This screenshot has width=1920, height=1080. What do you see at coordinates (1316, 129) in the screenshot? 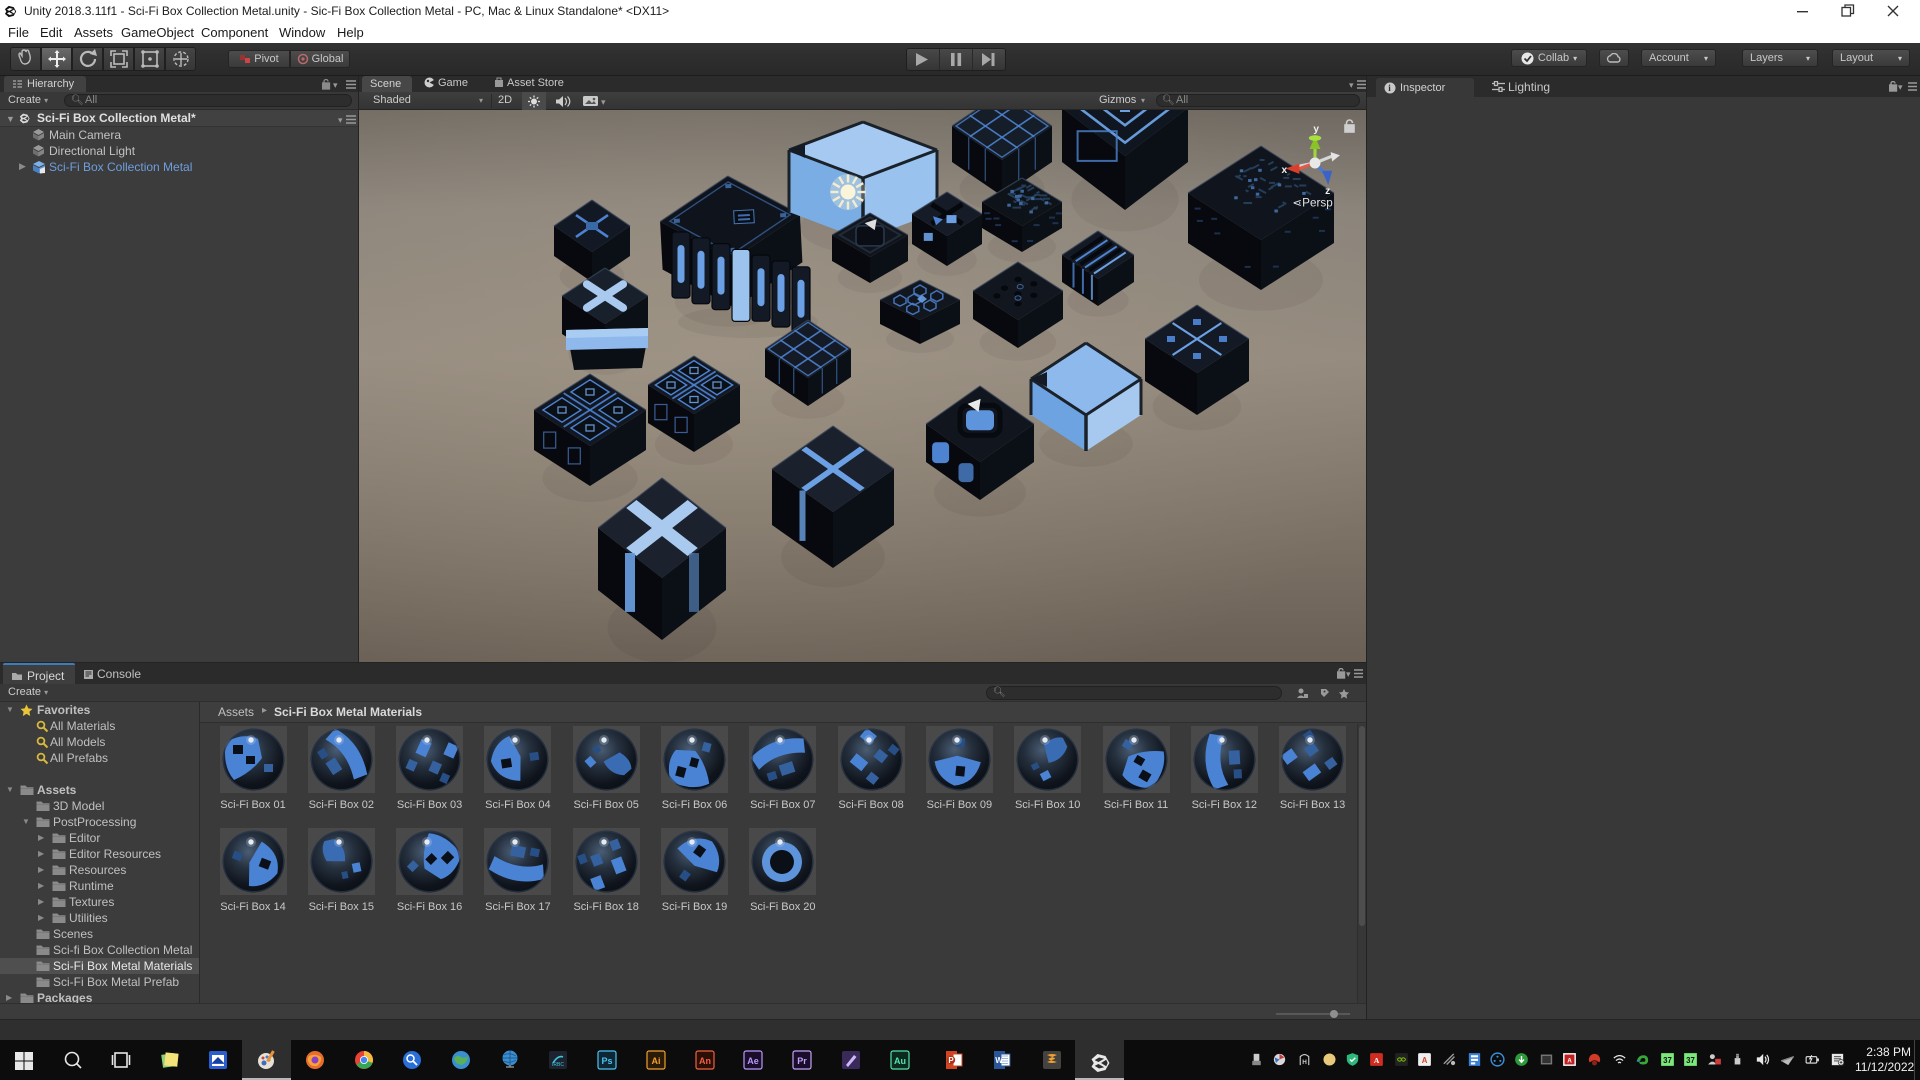
I see `svg-text: y` at bounding box center [1316, 129].